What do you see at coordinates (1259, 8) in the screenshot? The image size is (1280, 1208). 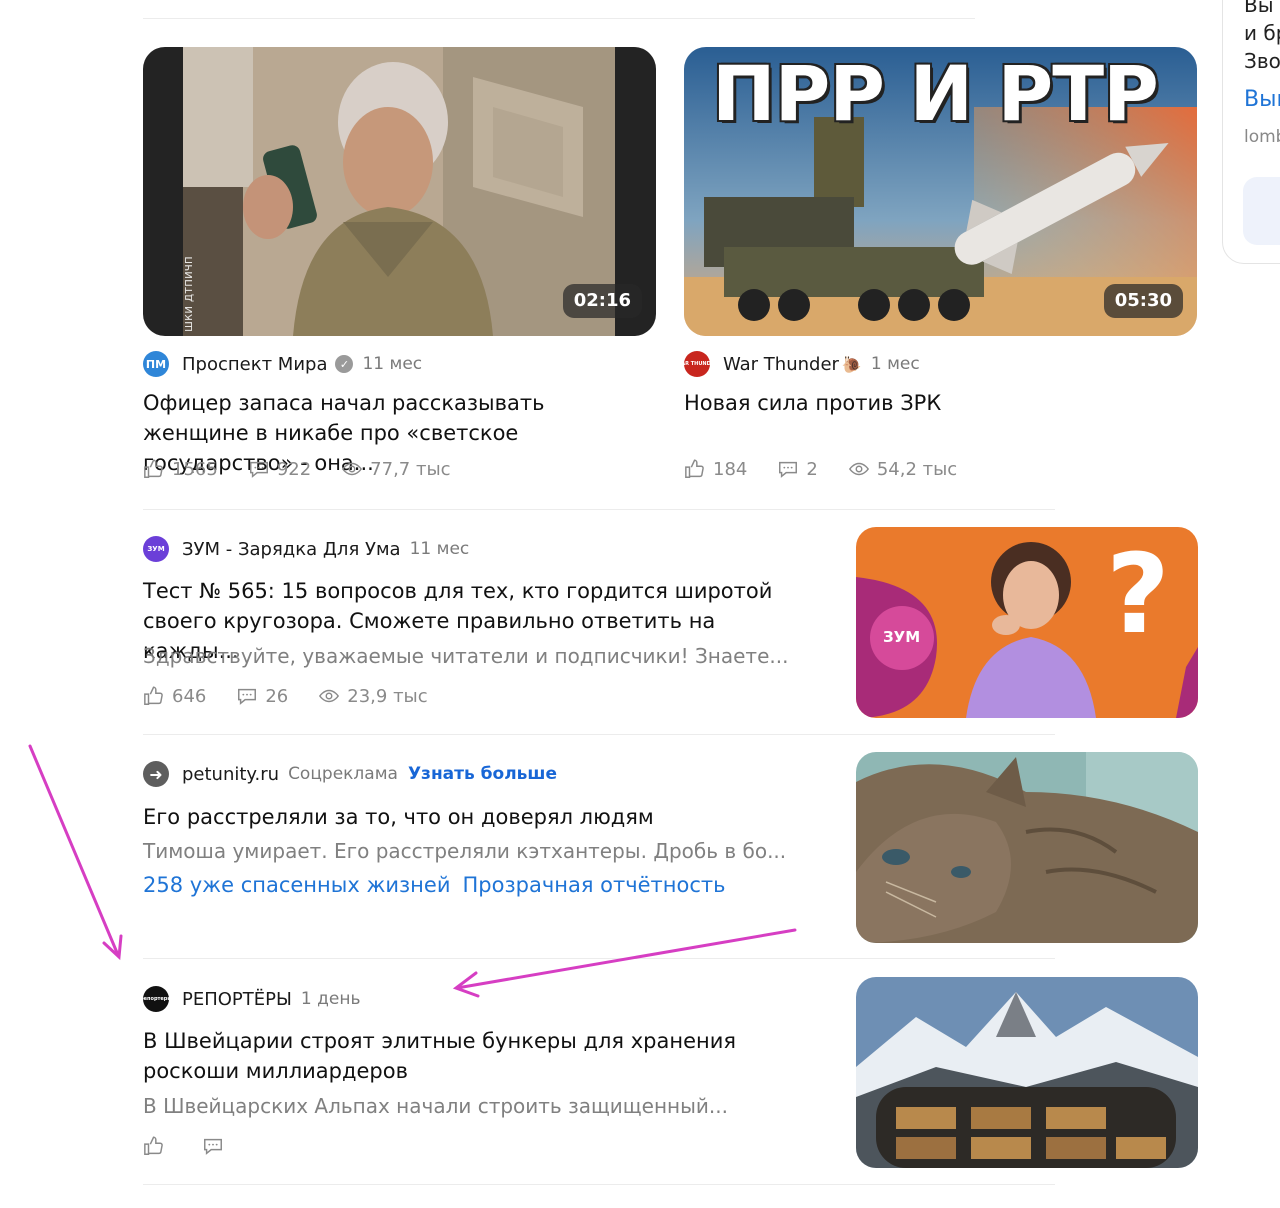 I see `side-card-line: Вы` at bounding box center [1259, 8].